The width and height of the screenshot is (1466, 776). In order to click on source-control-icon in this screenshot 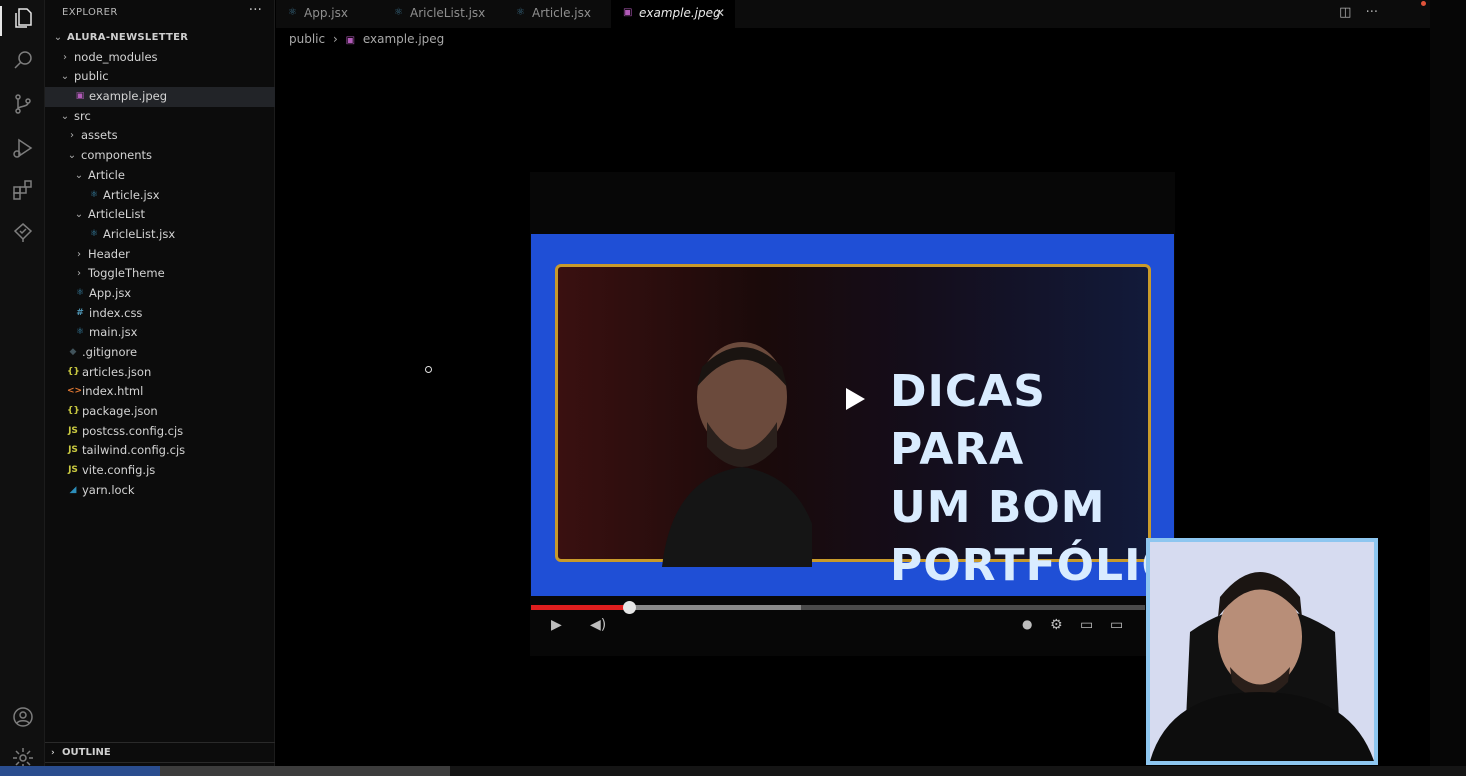, I will do `click(23, 104)`.